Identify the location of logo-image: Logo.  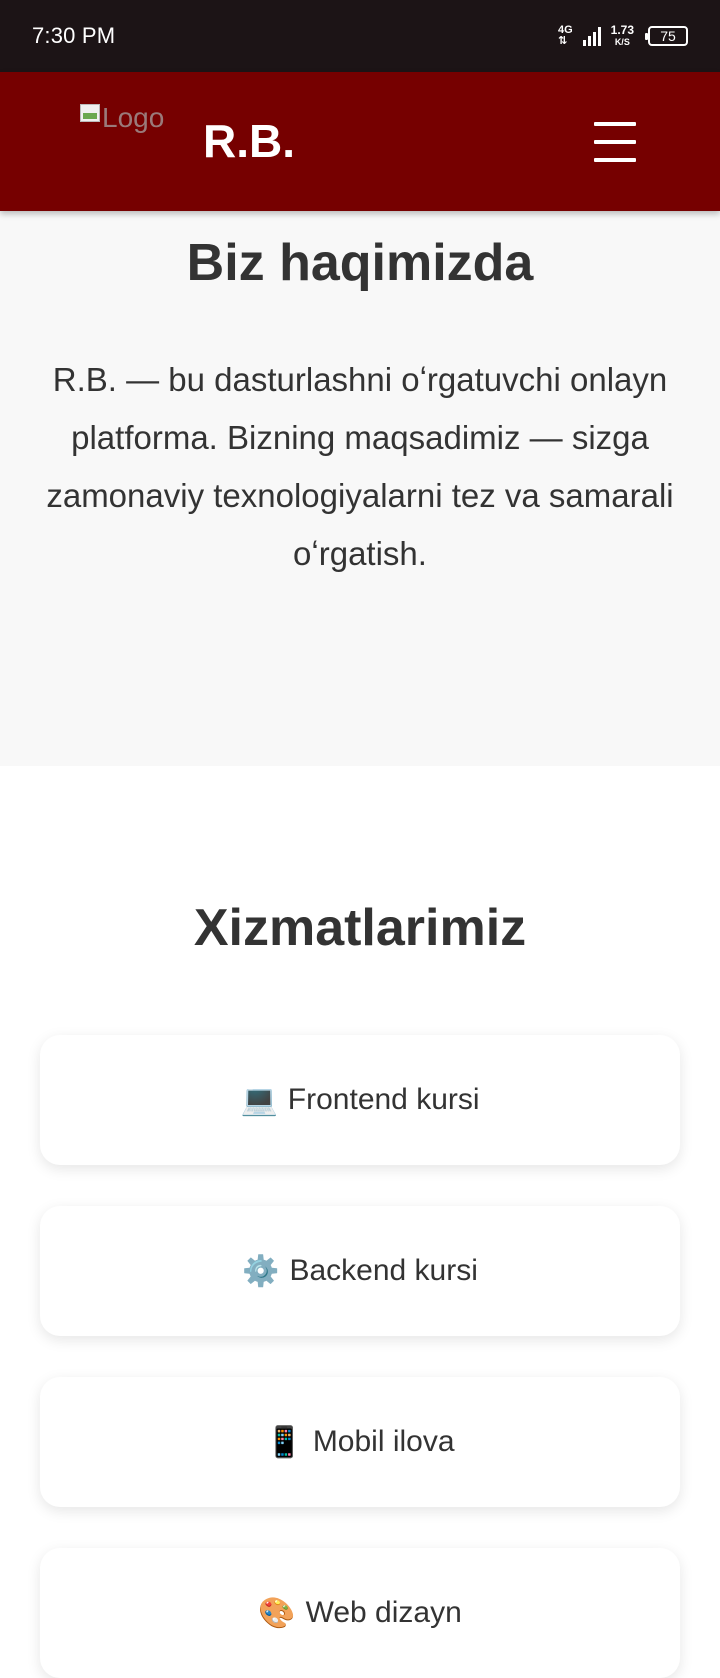
(122, 118).